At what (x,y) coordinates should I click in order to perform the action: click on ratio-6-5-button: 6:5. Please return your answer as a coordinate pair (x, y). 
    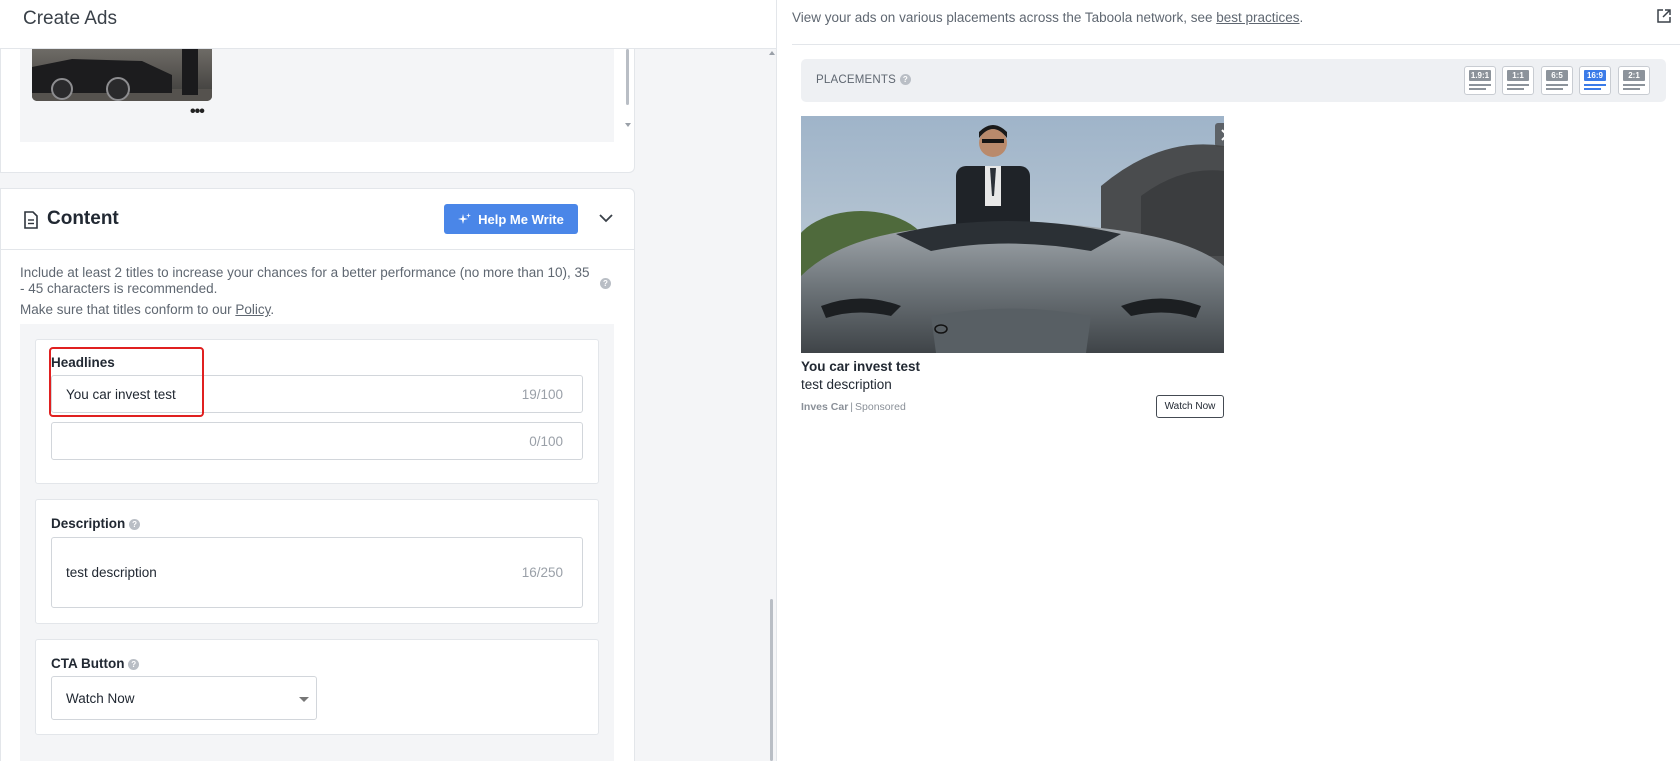
    Looking at the image, I should click on (1557, 80).